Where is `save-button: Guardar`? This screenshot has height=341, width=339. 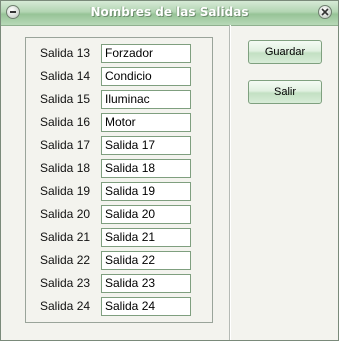
save-button: Guardar is located at coordinates (285, 52).